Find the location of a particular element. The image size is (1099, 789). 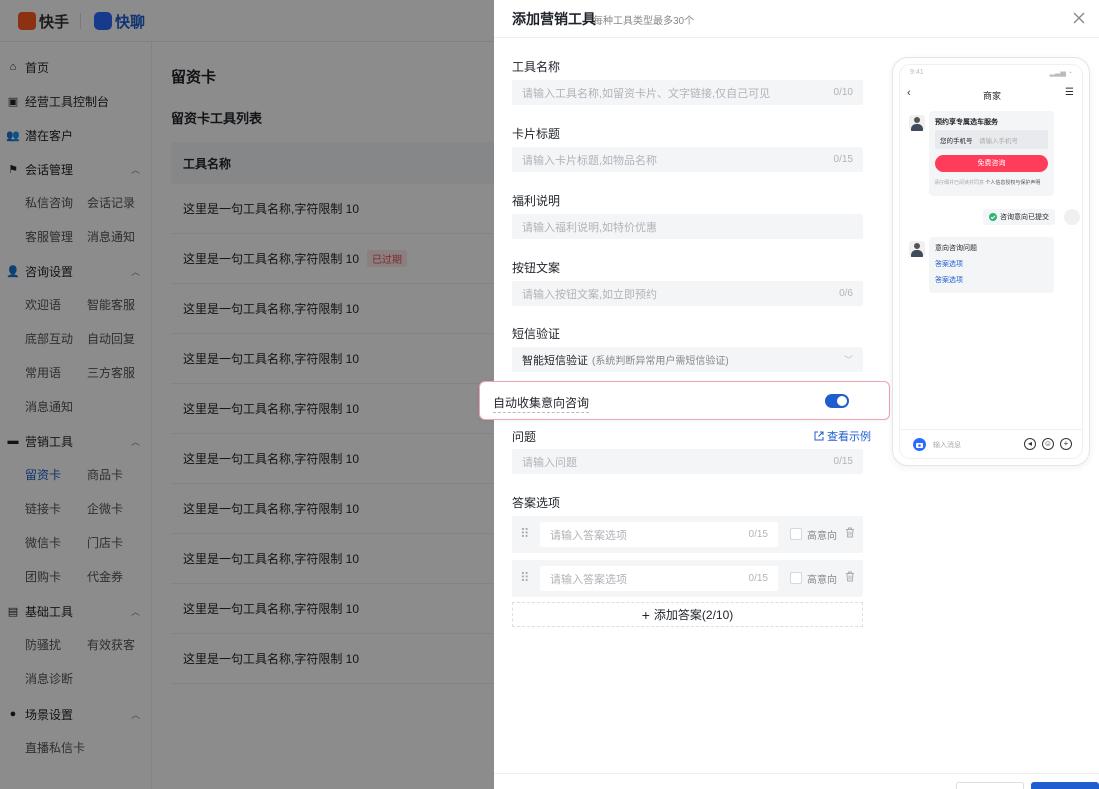

tool-name-input: 请输入工具名称,如留资卡片、文字链接,仅自己可见 0/10 is located at coordinates (687, 92).